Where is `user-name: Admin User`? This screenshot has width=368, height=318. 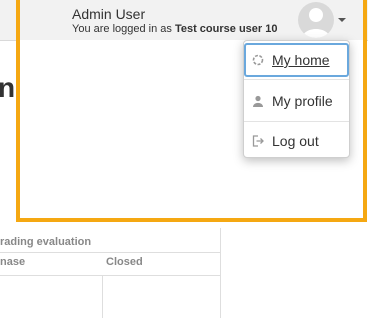
user-name: Admin User is located at coordinates (109, 14).